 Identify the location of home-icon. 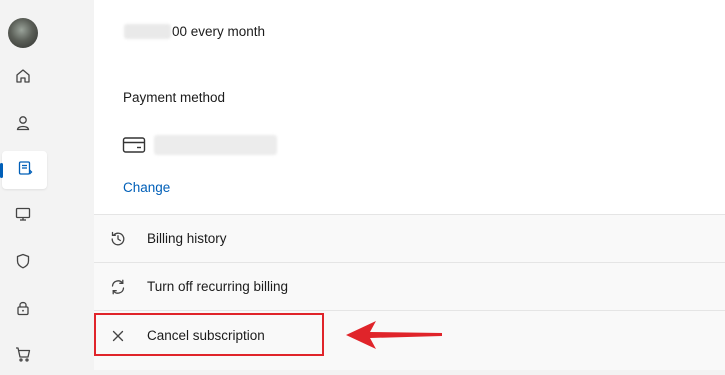
(23, 78).